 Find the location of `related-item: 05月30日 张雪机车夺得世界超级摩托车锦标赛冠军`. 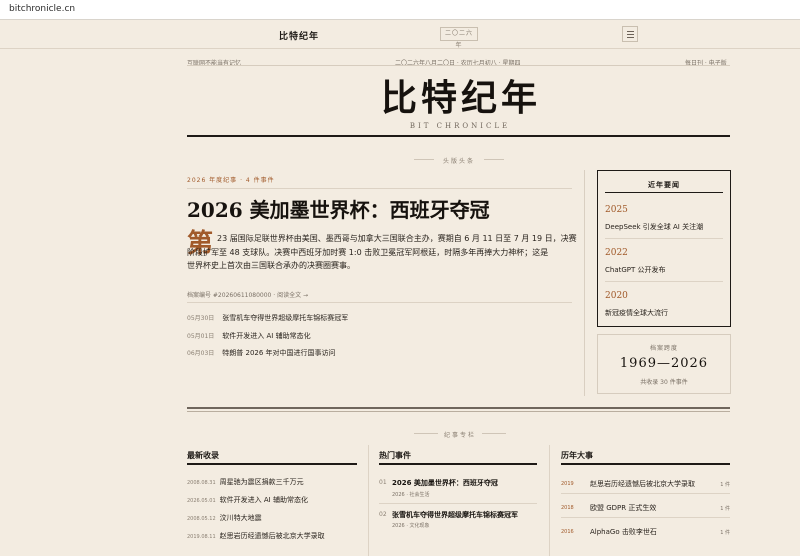

related-item: 05月30日 张雪机车夺得世界超级摩托车锦标赛冠军 is located at coordinates (267, 318).